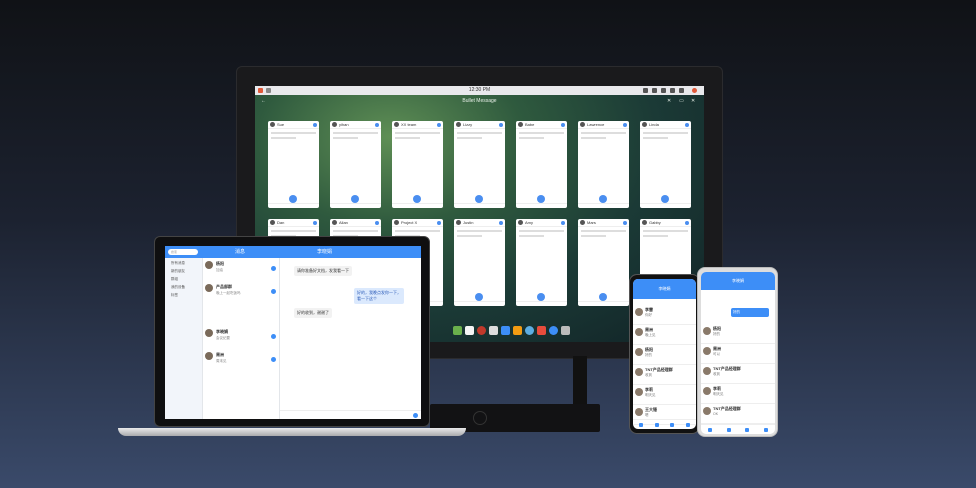 The image size is (976, 488). What do you see at coordinates (183, 252) in the screenshot?
I see `search-input: 搜索` at bounding box center [183, 252].